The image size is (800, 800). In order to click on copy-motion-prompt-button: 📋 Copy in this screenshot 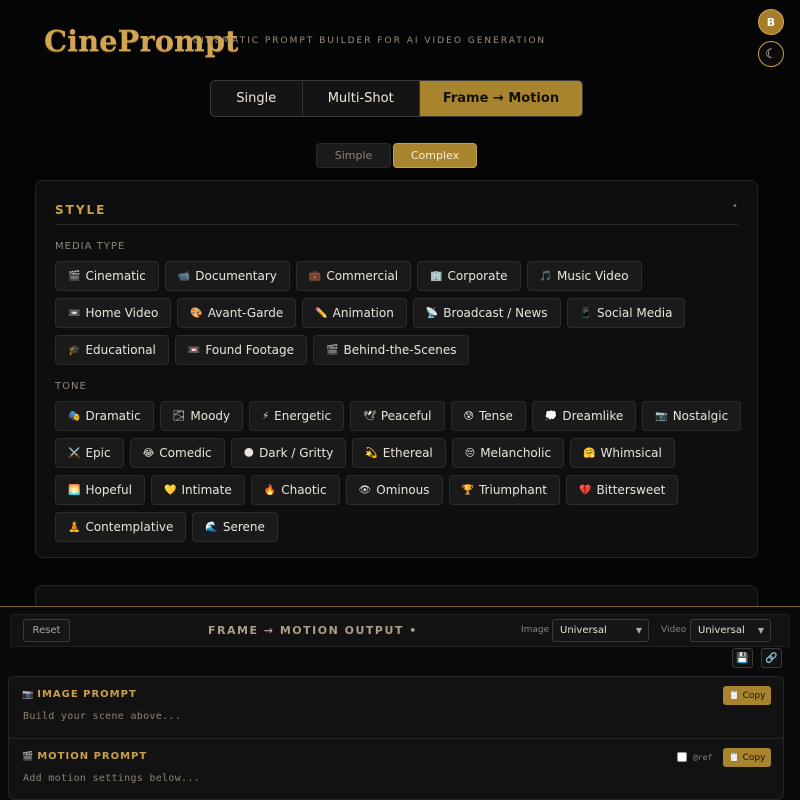, I will do `click(747, 757)`.